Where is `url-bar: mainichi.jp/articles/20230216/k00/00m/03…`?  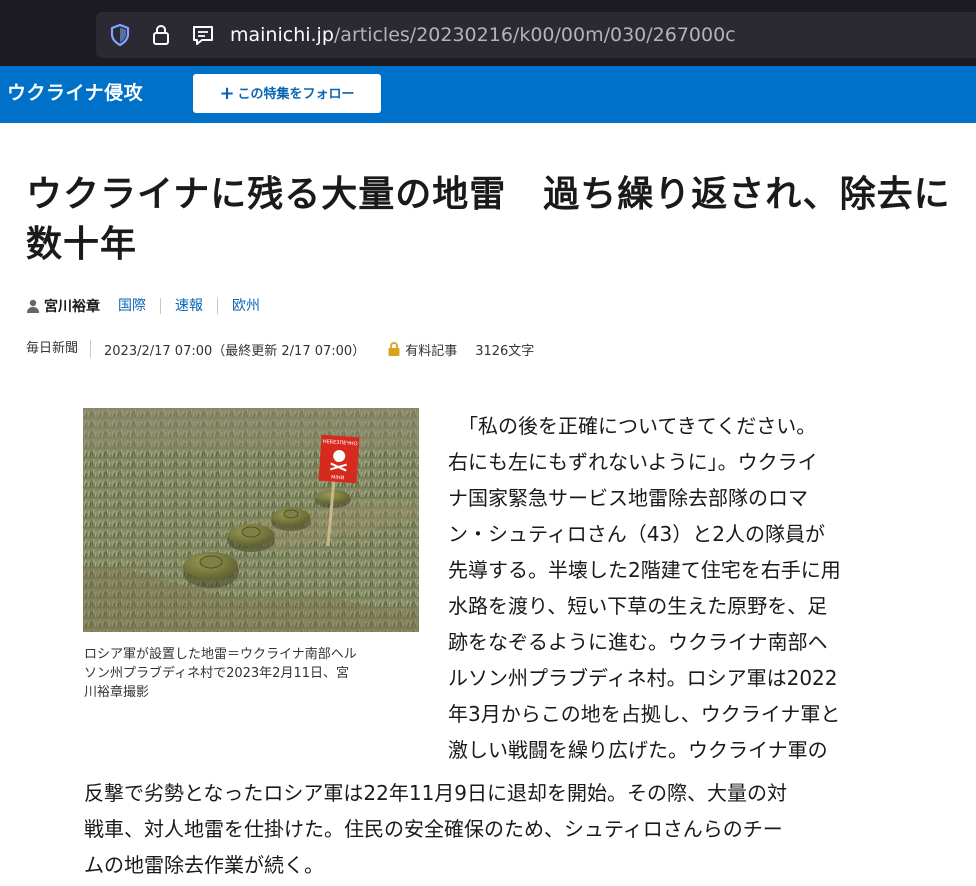
url-bar: mainichi.jp/articles/20230216/k00/00m/03… is located at coordinates (536, 35).